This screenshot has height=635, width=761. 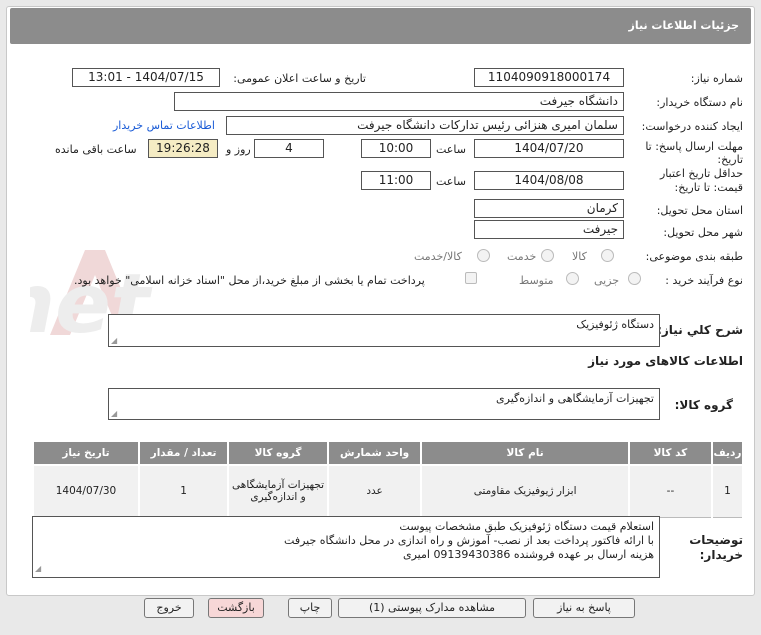 What do you see at coordinates (684, 25) in the screenshot?
I see `page-title: جزئیات اطلاعات نیاز` at bounding box center [684, 25].